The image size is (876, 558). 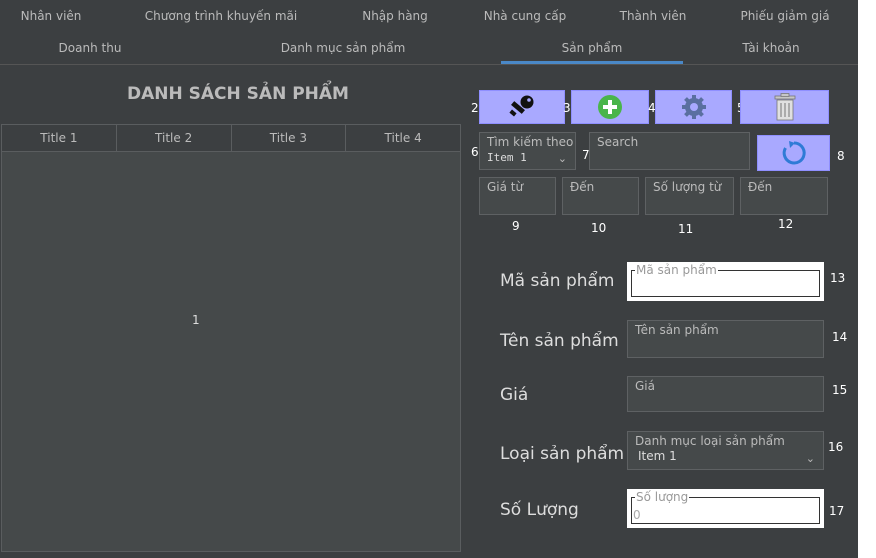 I want to click on tab-danh-muc-san-pham: Danh mục sản phẩm, so click(x=343, y=48).